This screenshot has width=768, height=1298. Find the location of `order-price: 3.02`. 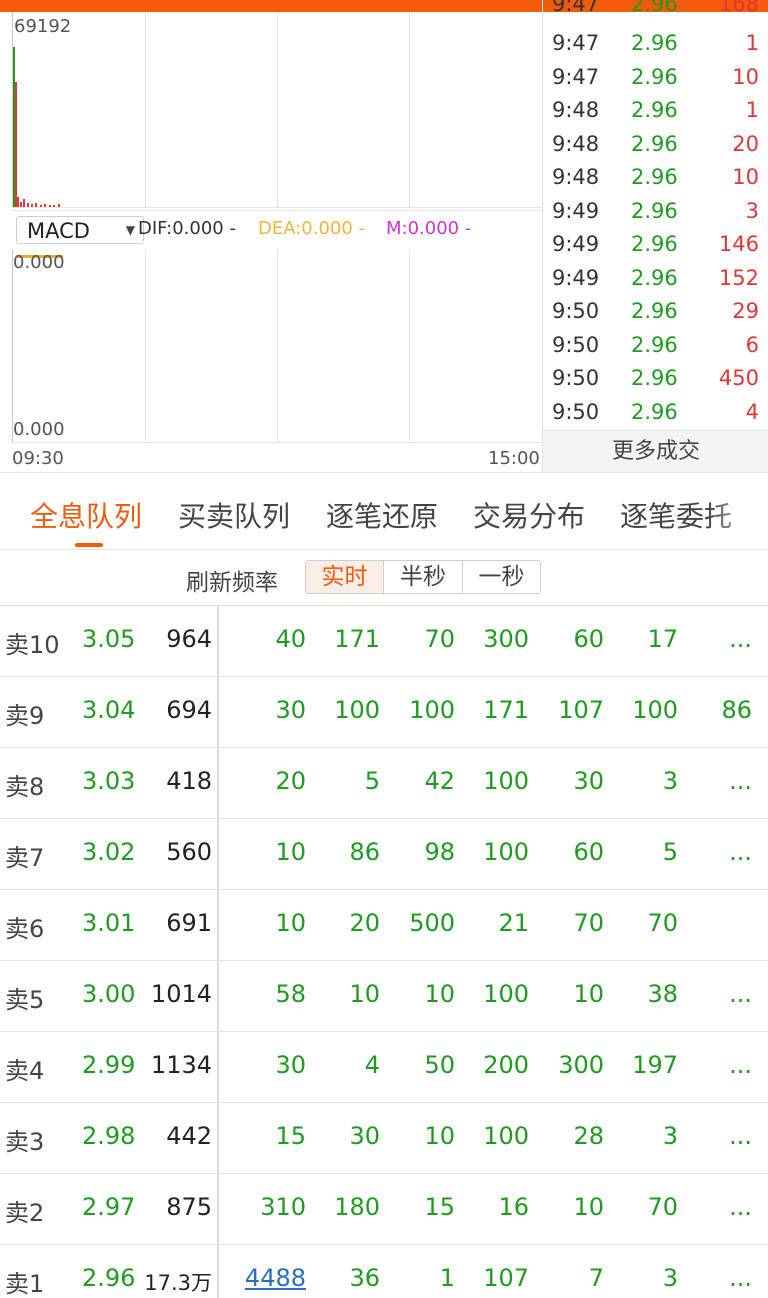

order-price: 3.02 is located at coordinates (109, 852).